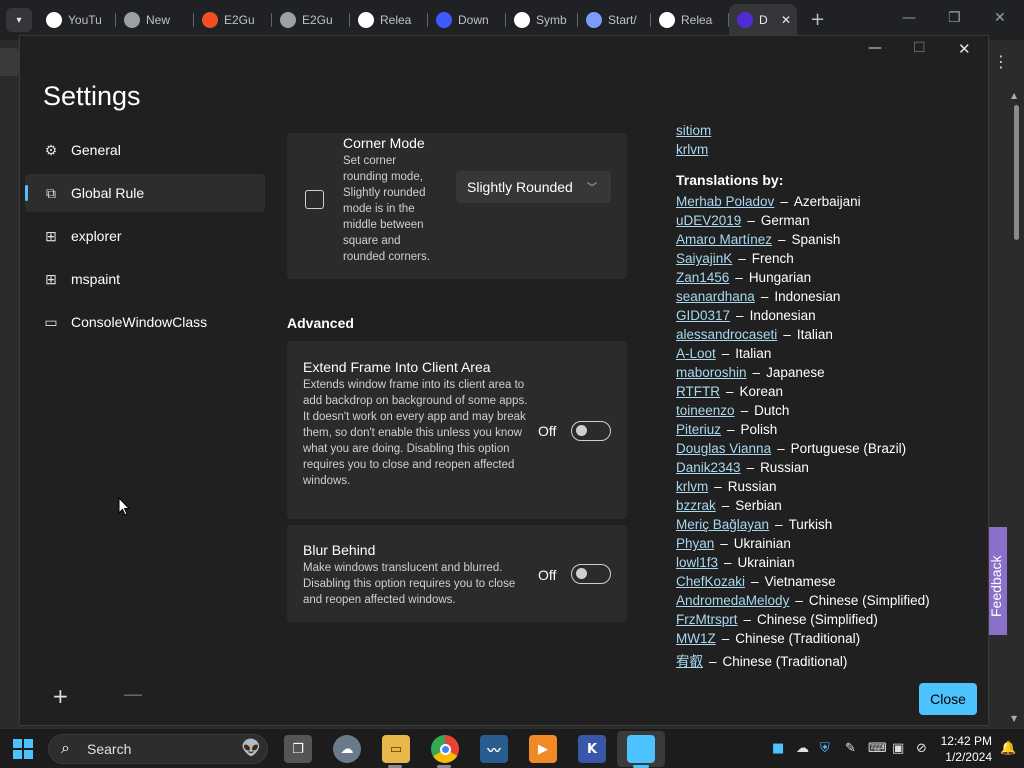 This screenshot has width=1024, height=768. What do you see at coordinates (1001, 61) in the screenshot?
I see `browser-menu-button: ⋮` at bounding box center [1001, 61].